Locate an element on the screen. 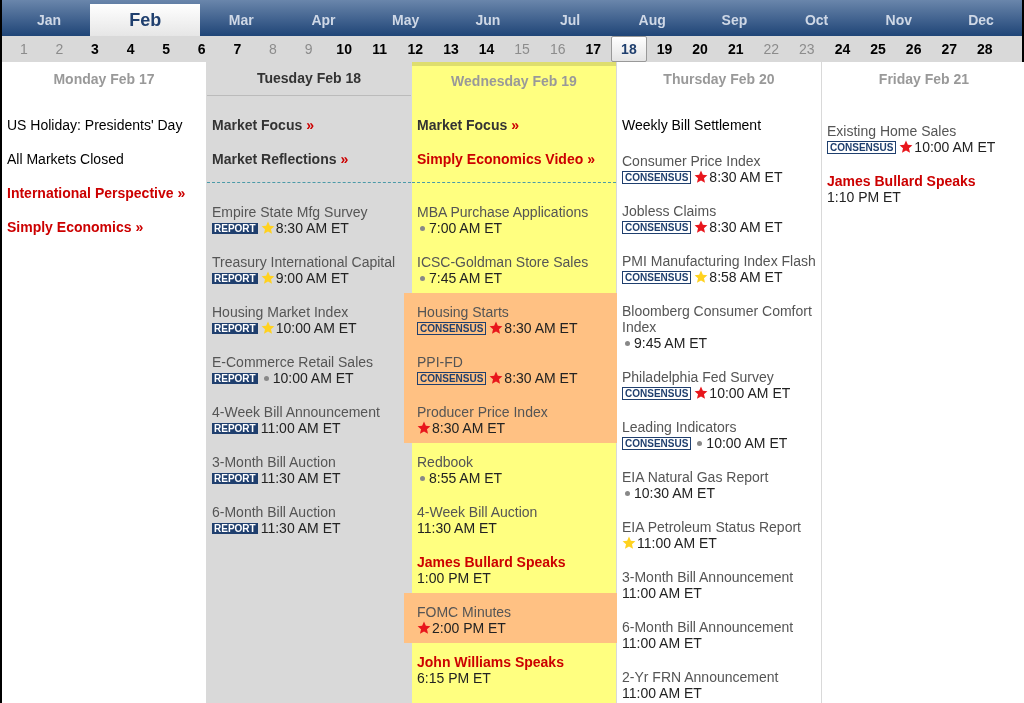  date-button: 11 is located at coordinates (379, 49).